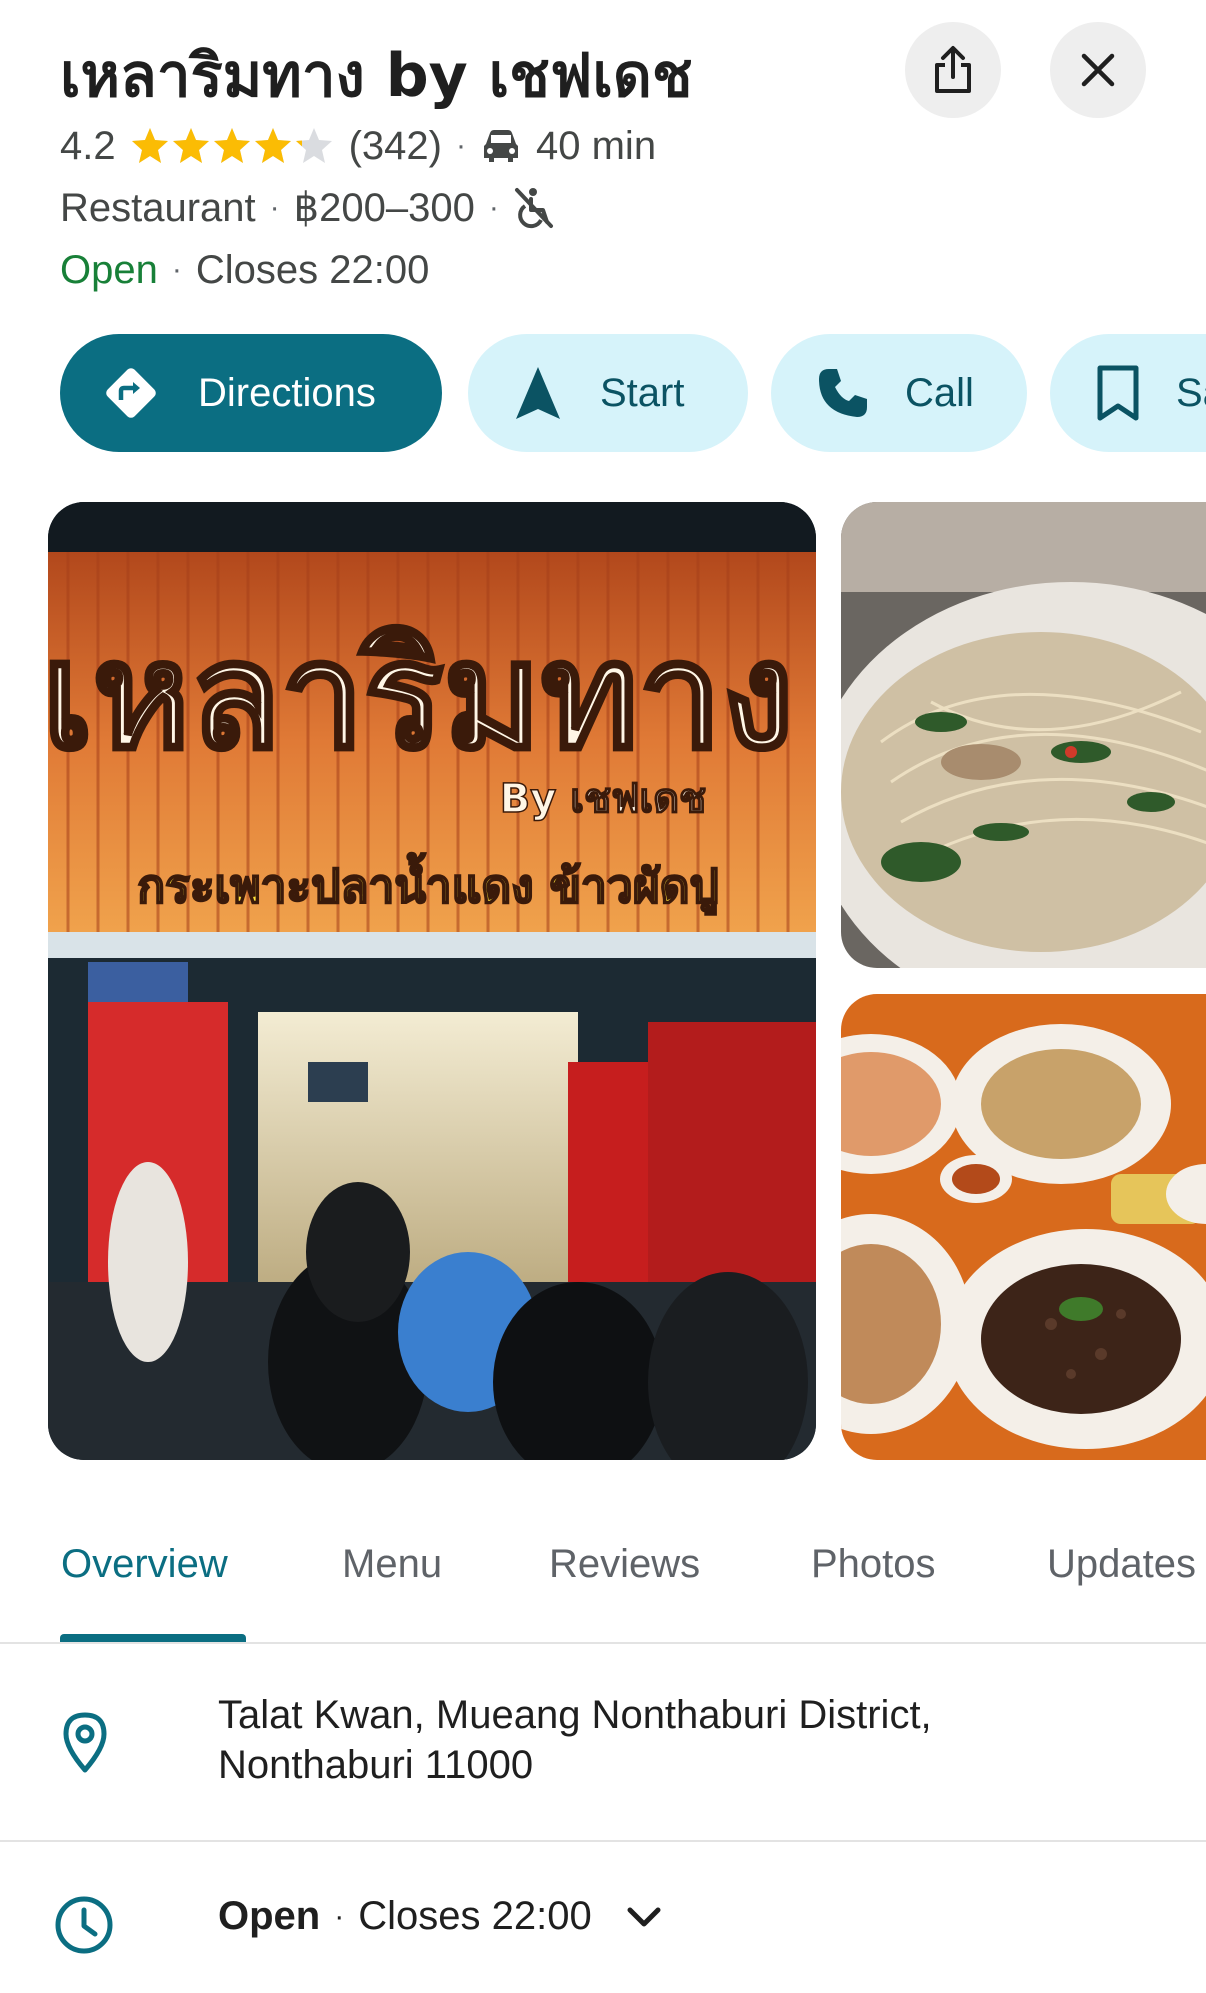 Image resolution: width=1206 pixels, height=1993 pixels. Describe the element at coordinates (642, 392) in the screenshot. I see `start-label: Start` at that location.